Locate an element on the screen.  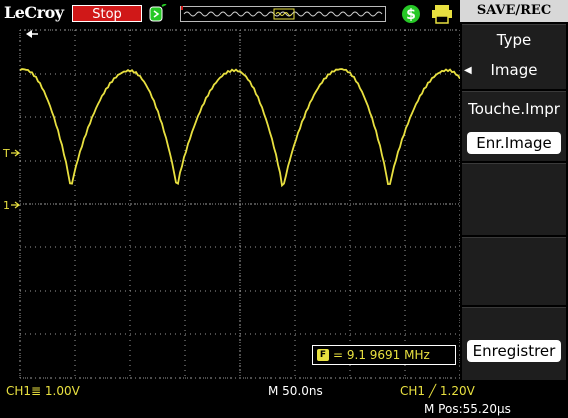
run-stop-status: Stop is located at coordinates (107, 13).